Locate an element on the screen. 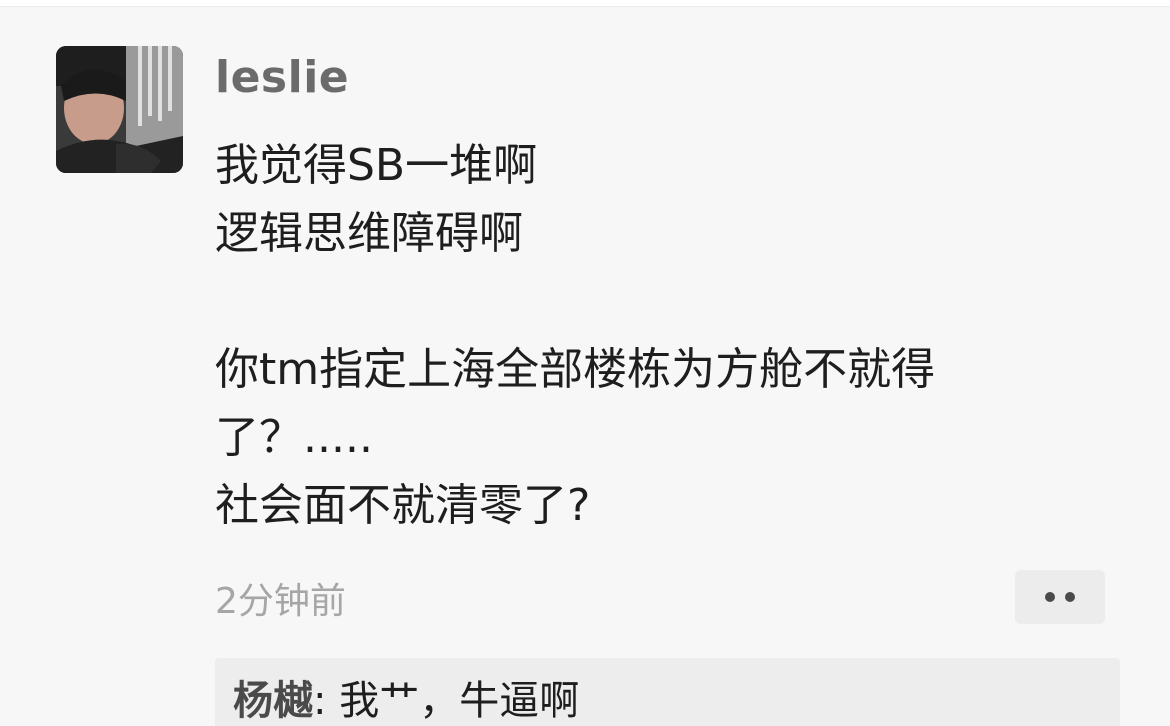 The image size is (1170, 726). username: leslie is located at coordinates (282, 77).